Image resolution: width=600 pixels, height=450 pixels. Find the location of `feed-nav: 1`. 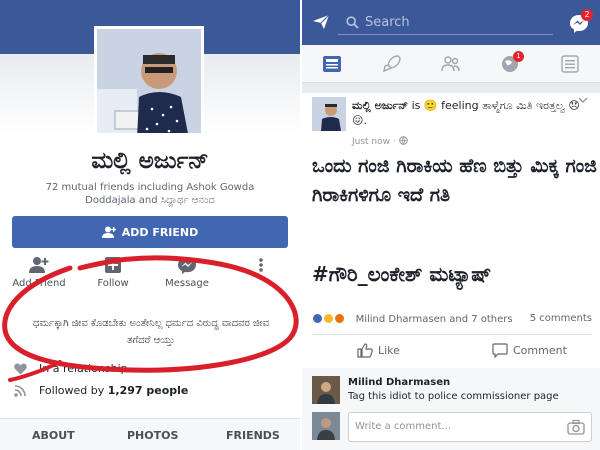

feed-nav: 1 is located at coordinates (451, 64).